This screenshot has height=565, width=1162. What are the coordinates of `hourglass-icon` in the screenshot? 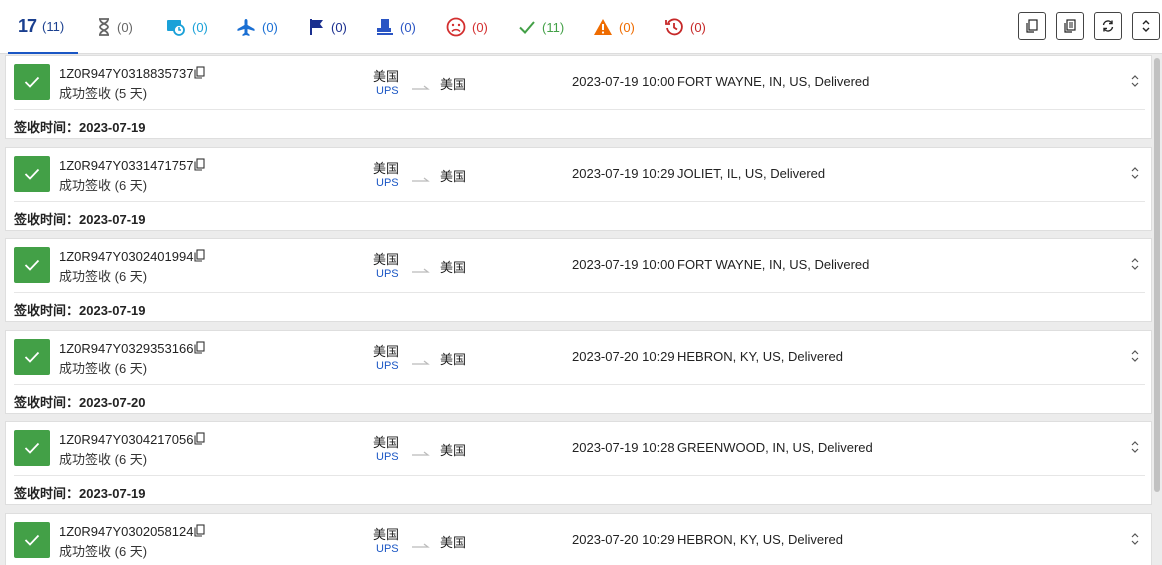 It's located at (104, 27).